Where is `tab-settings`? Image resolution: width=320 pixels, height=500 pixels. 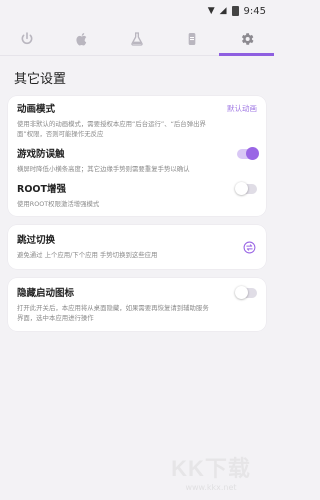 tab-settings is located at coordinates (246, 39).